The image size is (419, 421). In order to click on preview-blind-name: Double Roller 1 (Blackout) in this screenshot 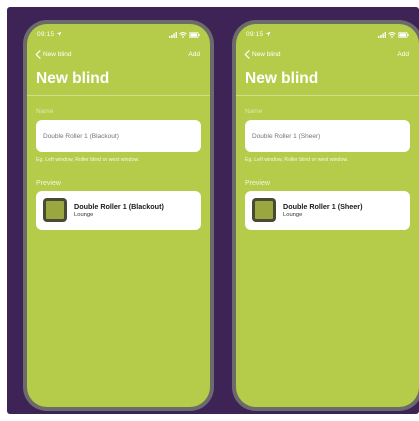, I will do `click(119, 206)`.